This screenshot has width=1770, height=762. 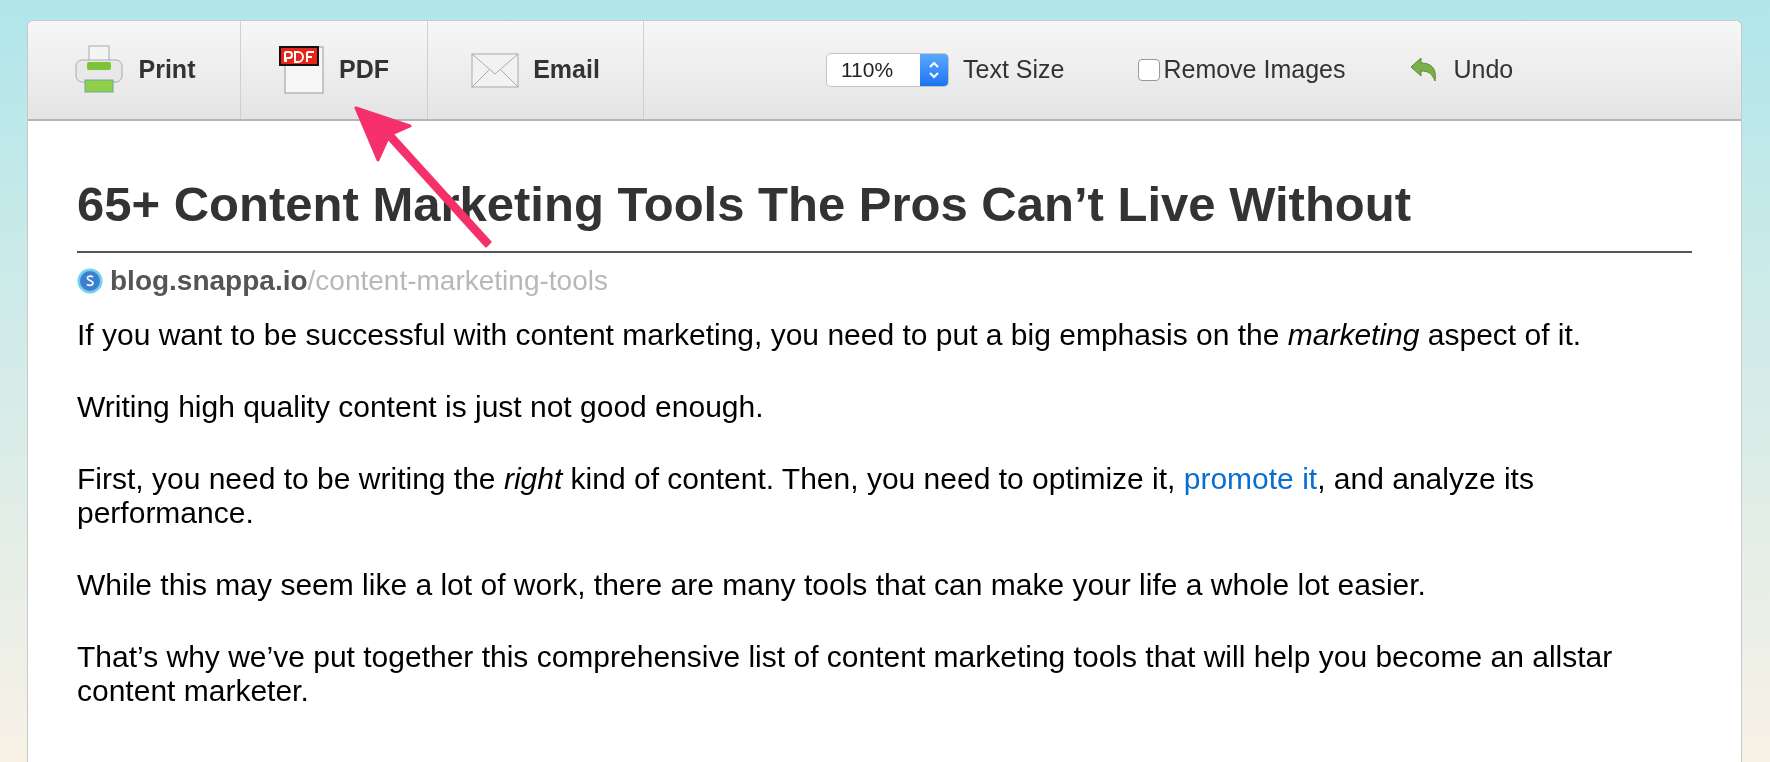 I want to click on paragraph: First, you need to be writing the right kind of content. Then, you need to optimize it, promote it, and analyze its performance., so click(x=806, y=496).